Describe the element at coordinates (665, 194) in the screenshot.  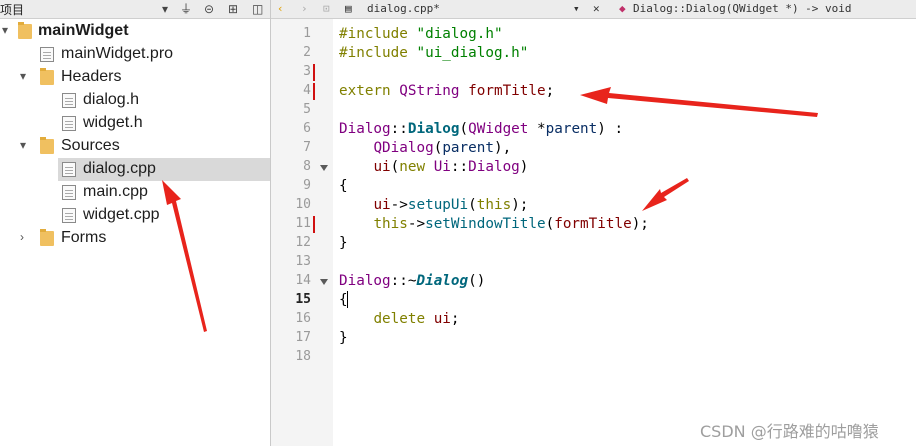
I see `arrow-to-setwindowtitle` at that location.